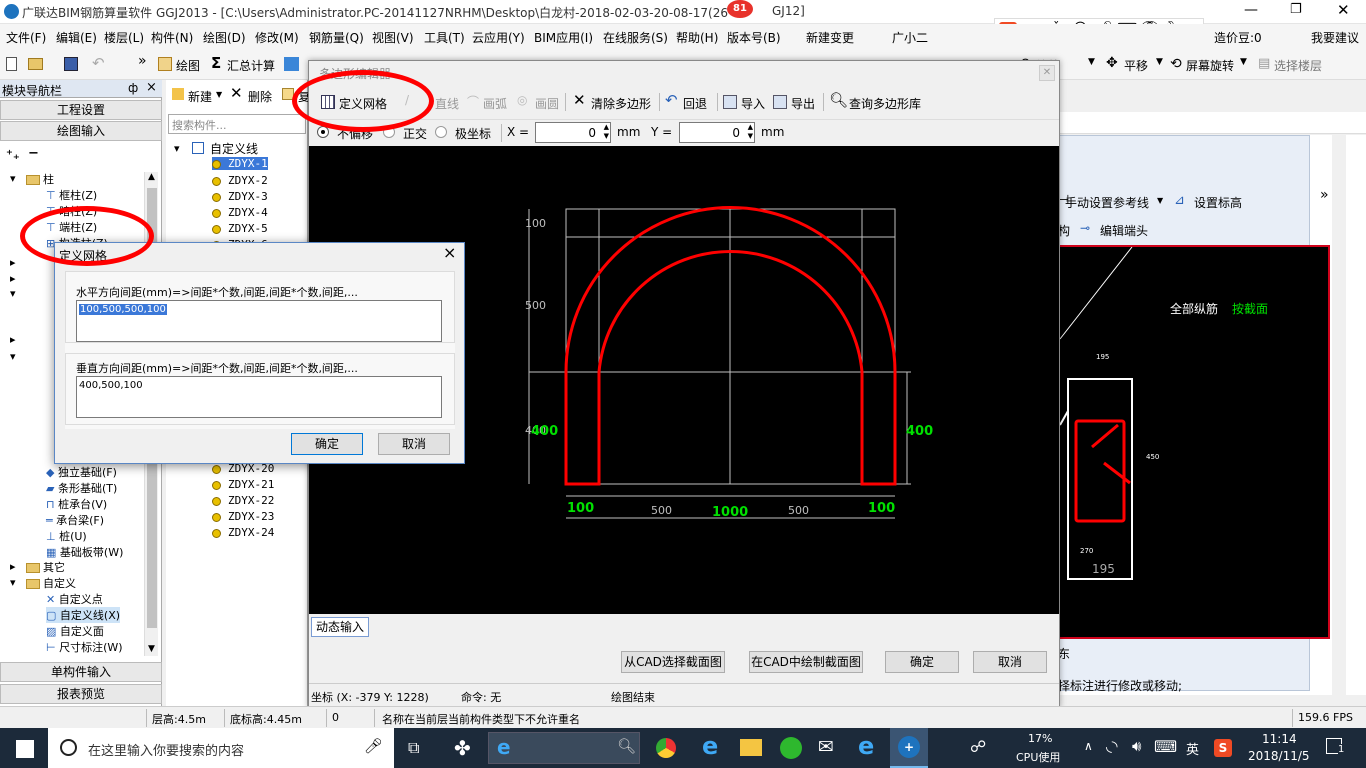 This screenshot has height=768, width=1366. What do you see at coordinates (40, 179) in the screenshot?
I see `tree-zhu: 柱` at bounding box center [40, 179].